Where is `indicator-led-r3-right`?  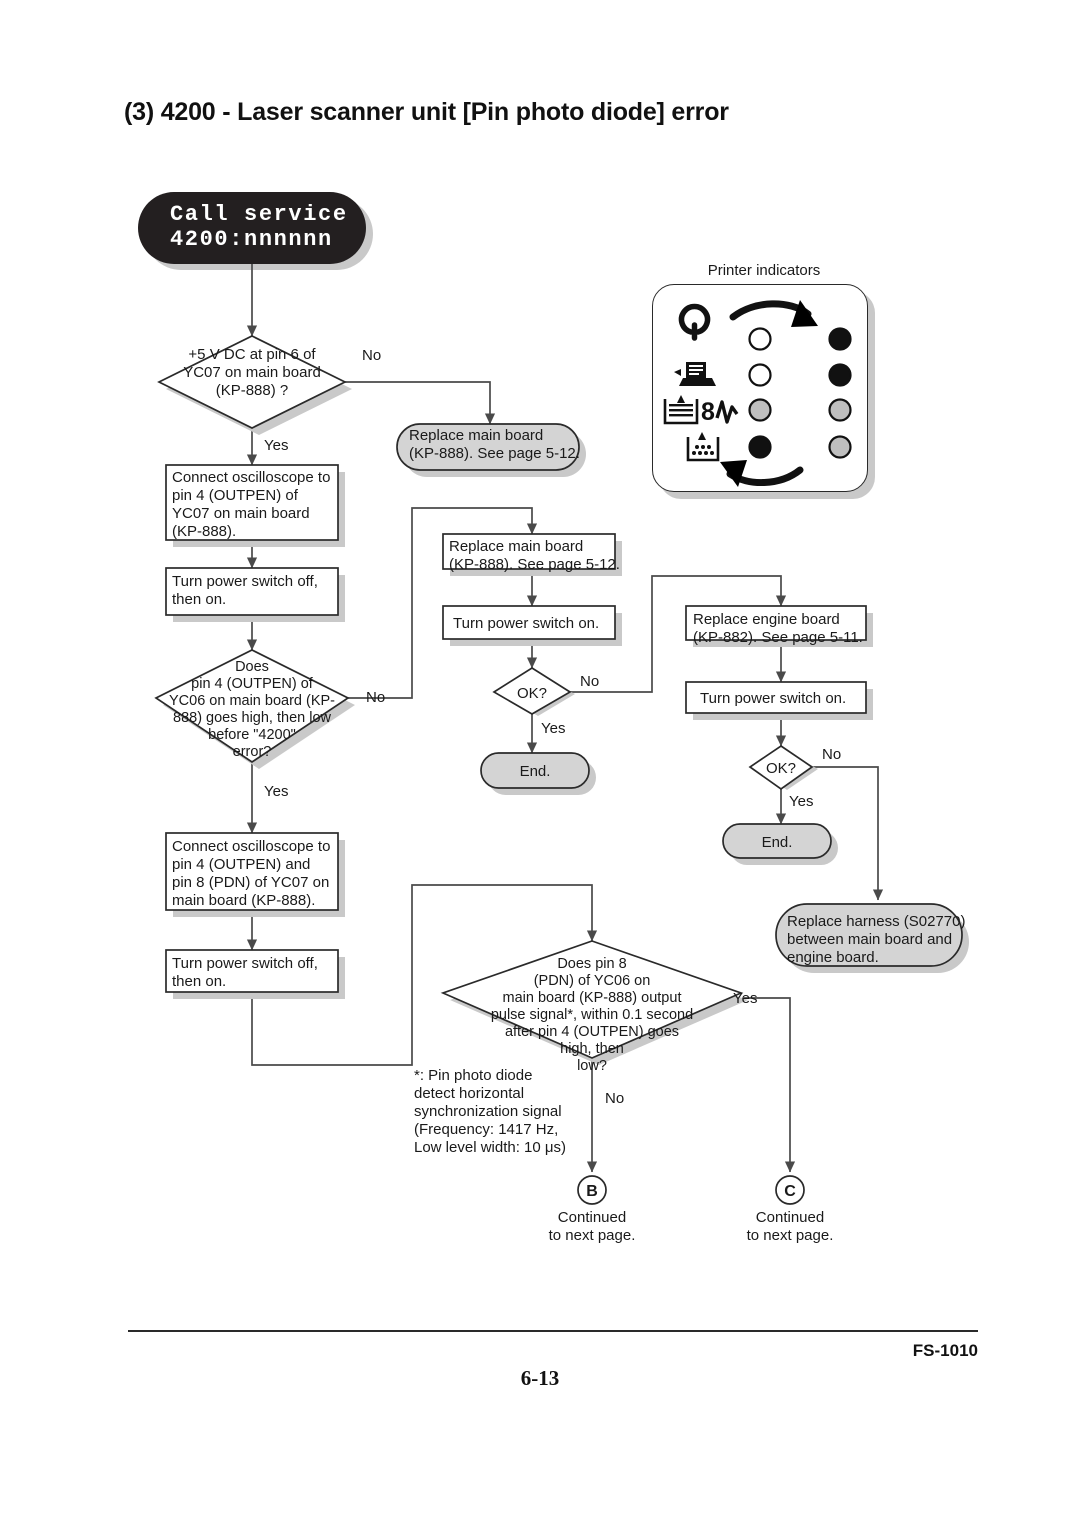 indicator-led-r3-right is located at coordinates (840, 410).